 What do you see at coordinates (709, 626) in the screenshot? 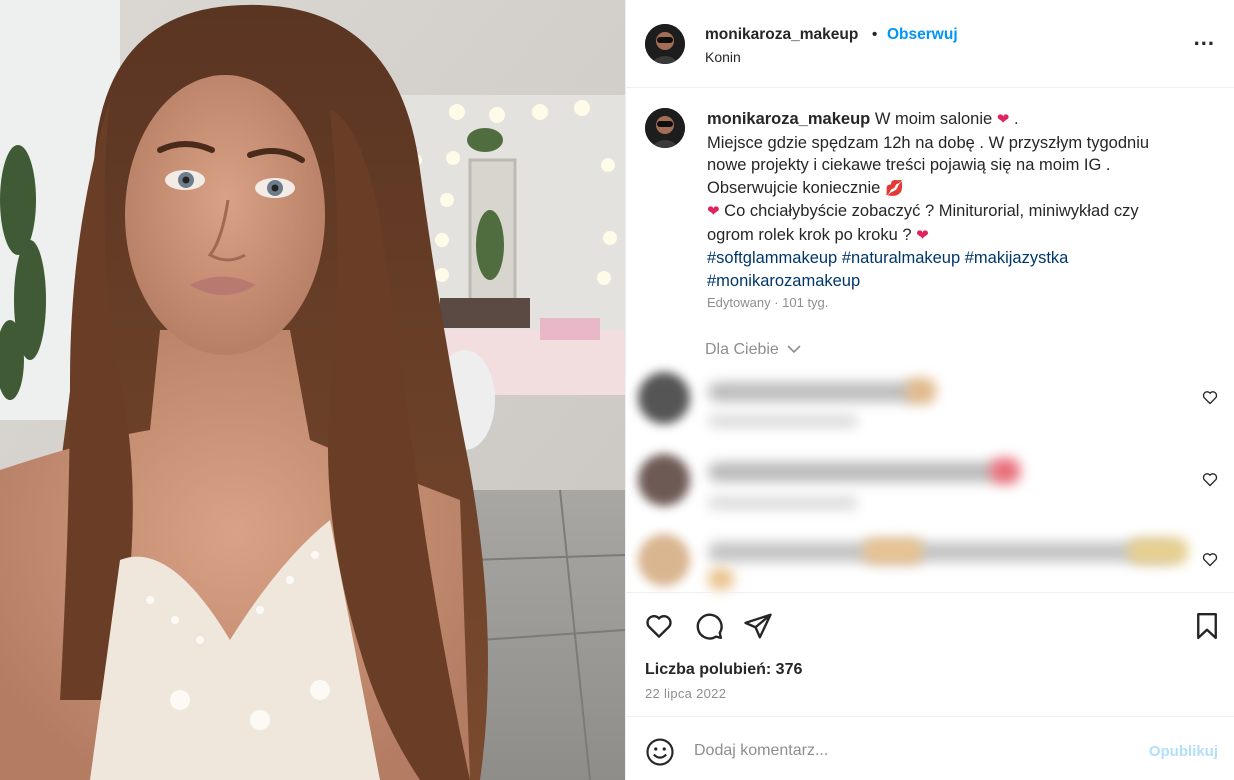
I see `comment-icon` at bounding box center [709, 626].